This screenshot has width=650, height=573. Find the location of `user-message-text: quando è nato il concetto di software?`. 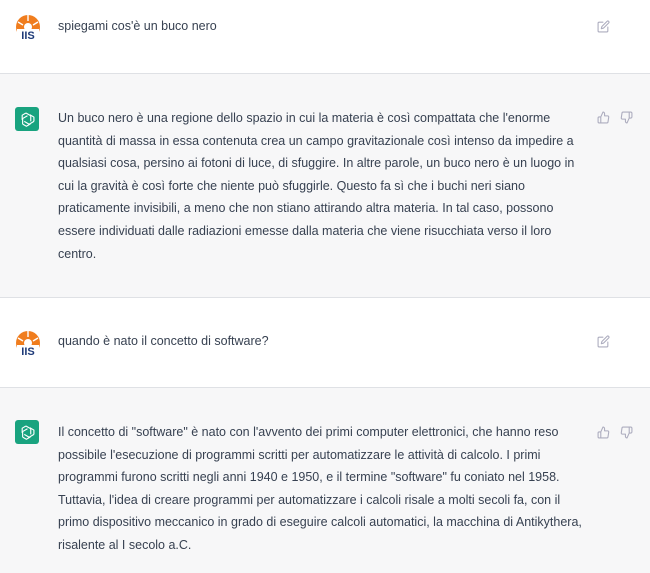

user-message-text: quando è nato il concetto di software? is located at coordinates (163, 341).